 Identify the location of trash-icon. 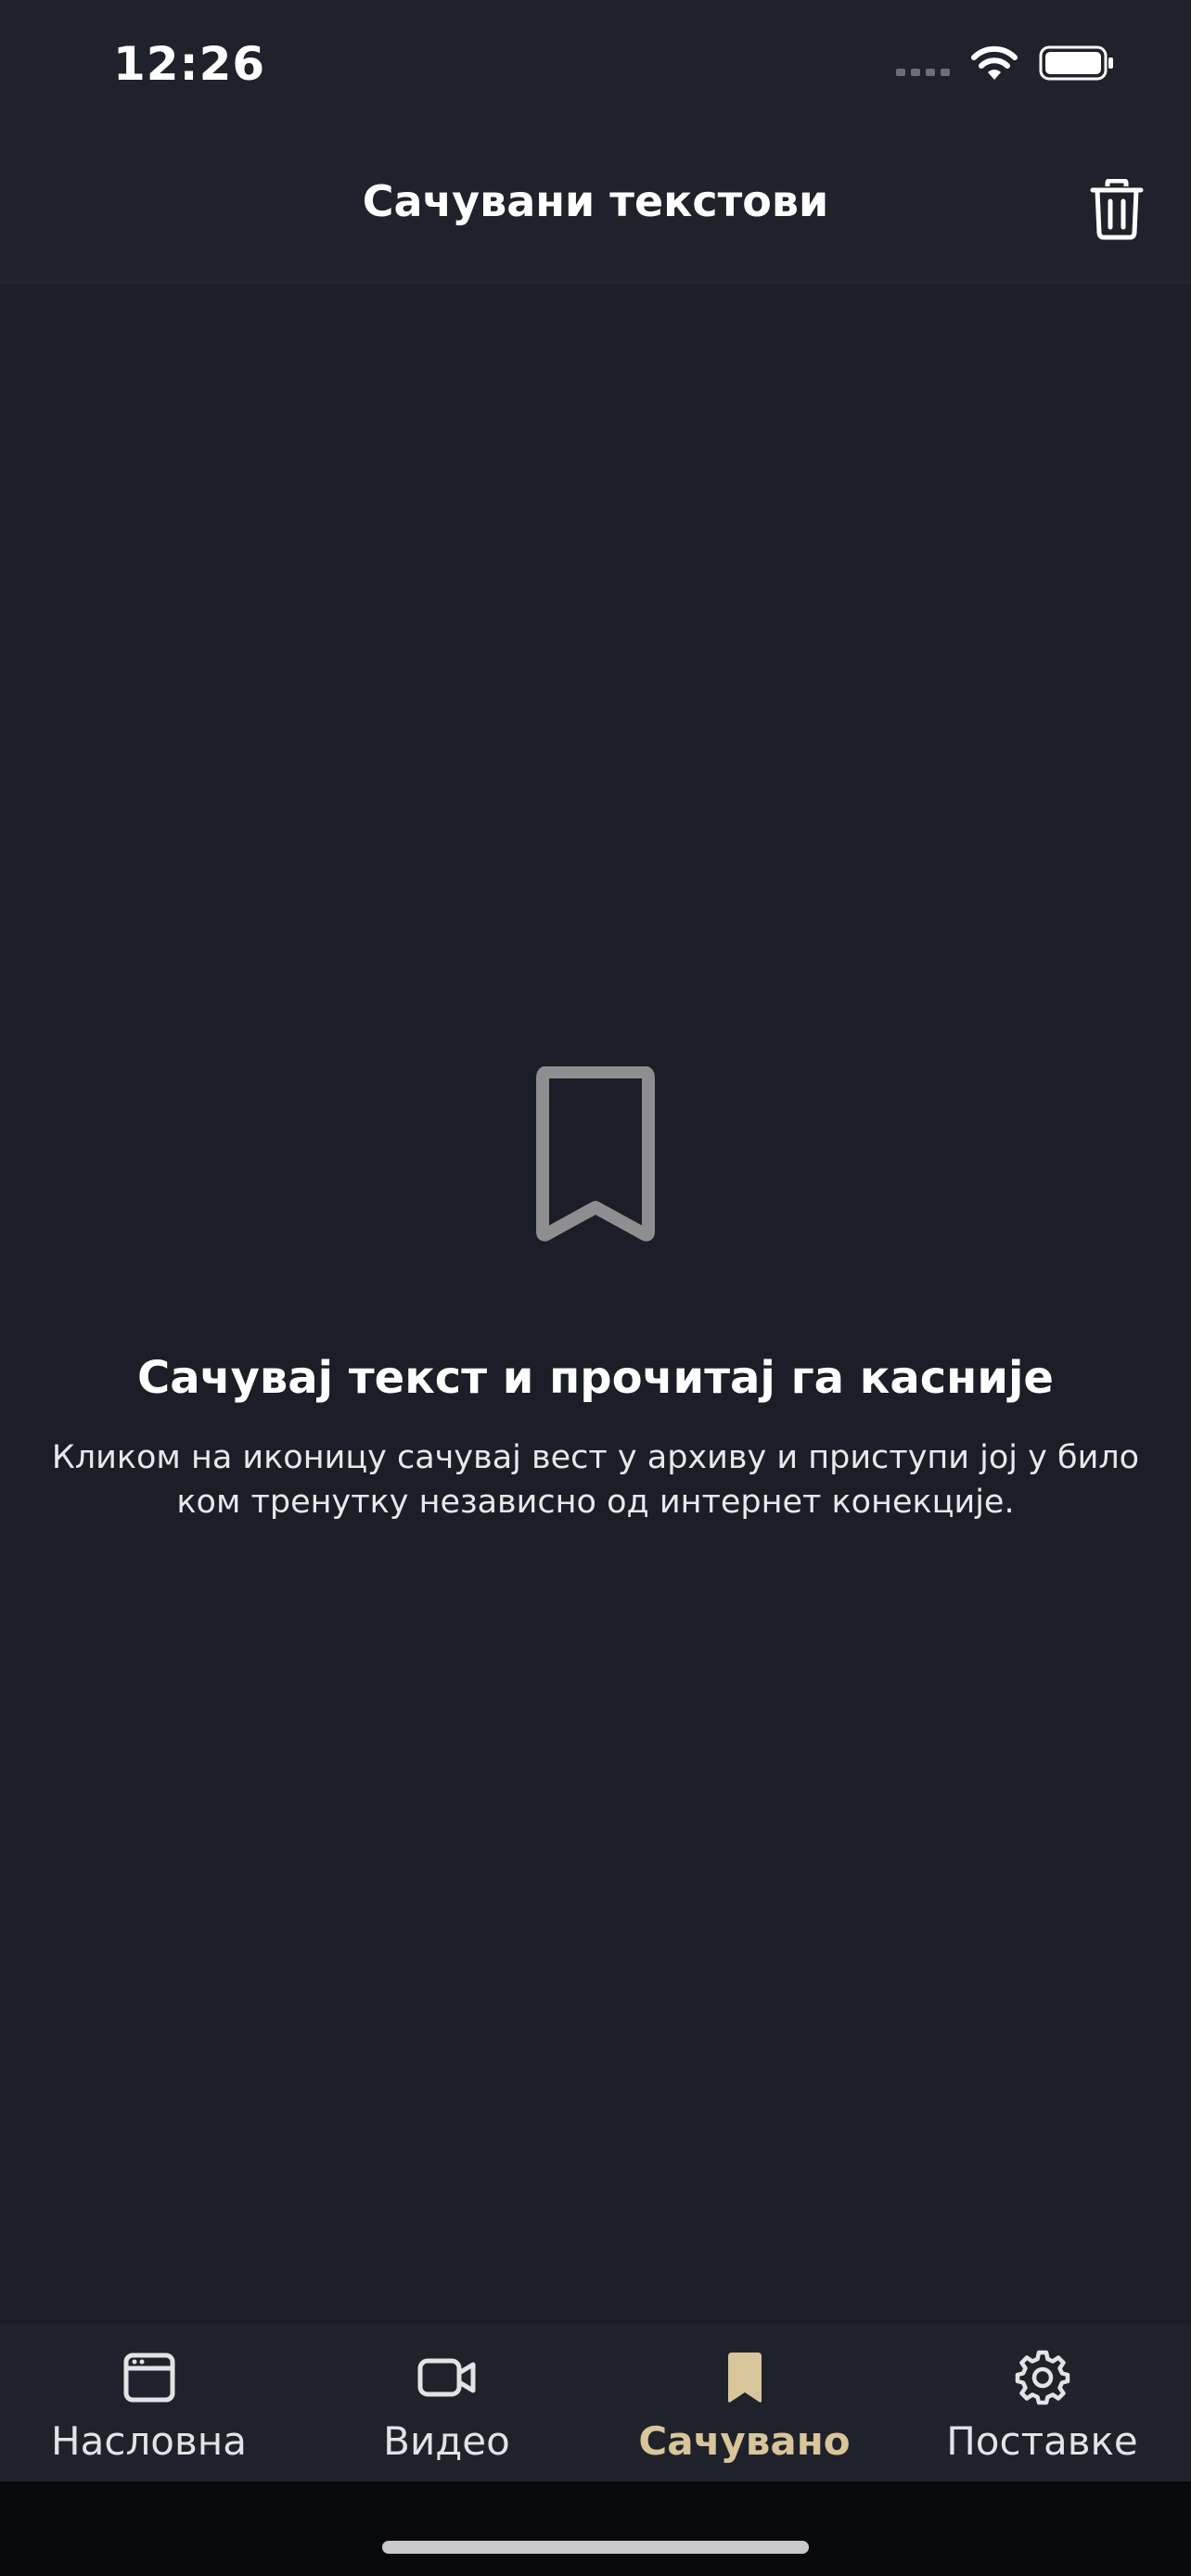
(1117, 209).